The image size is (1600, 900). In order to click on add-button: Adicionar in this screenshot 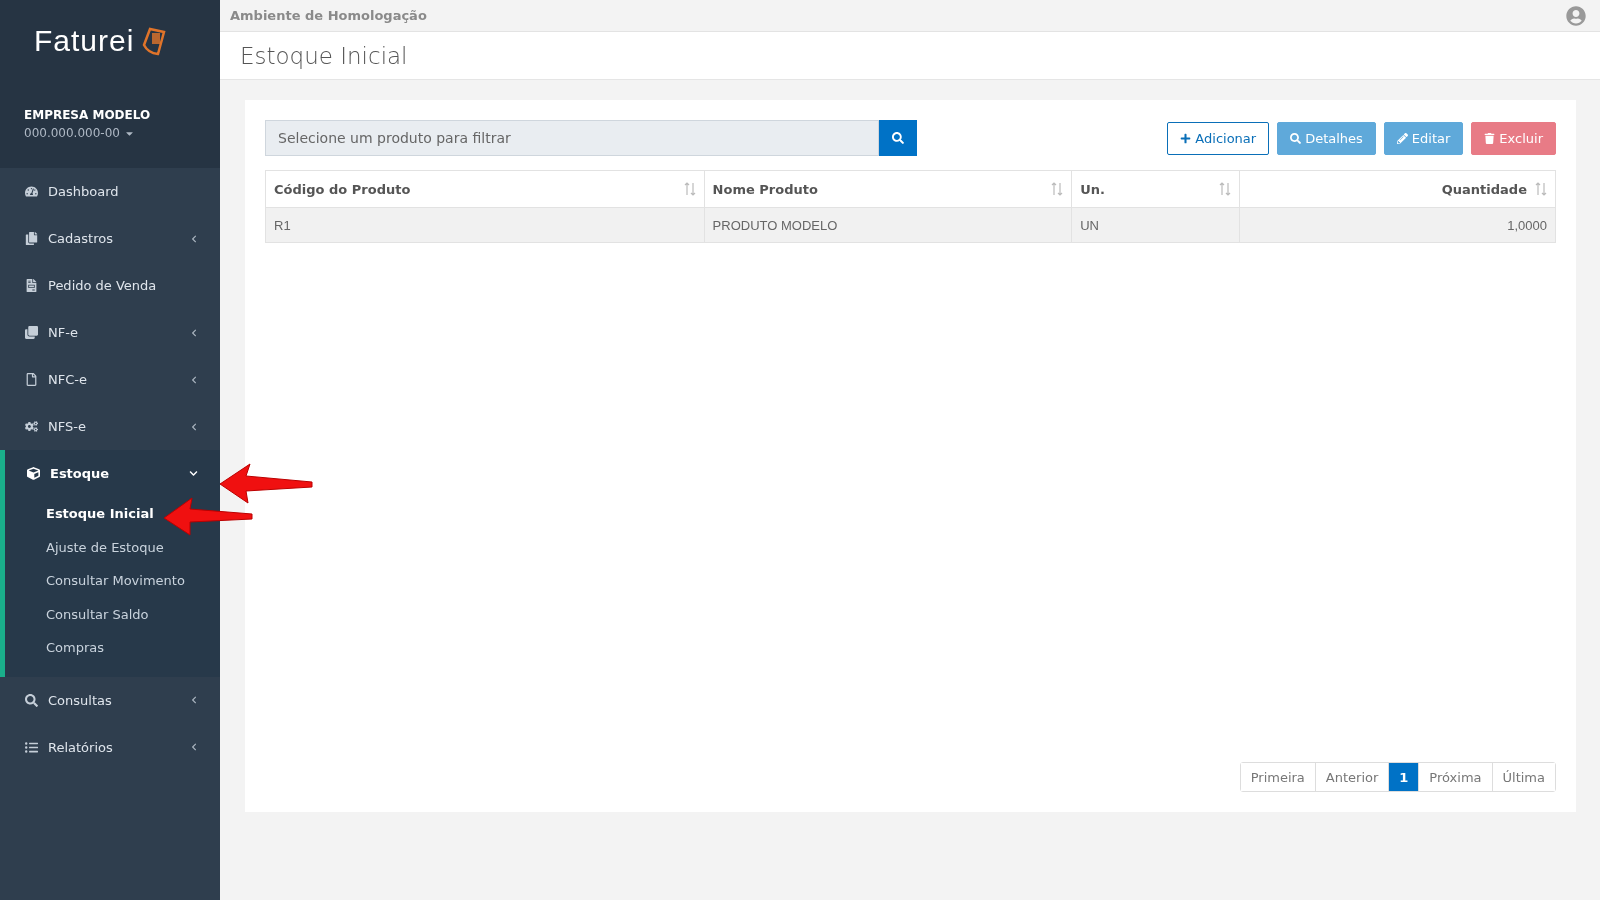, I will do `click(1218, 138)`.